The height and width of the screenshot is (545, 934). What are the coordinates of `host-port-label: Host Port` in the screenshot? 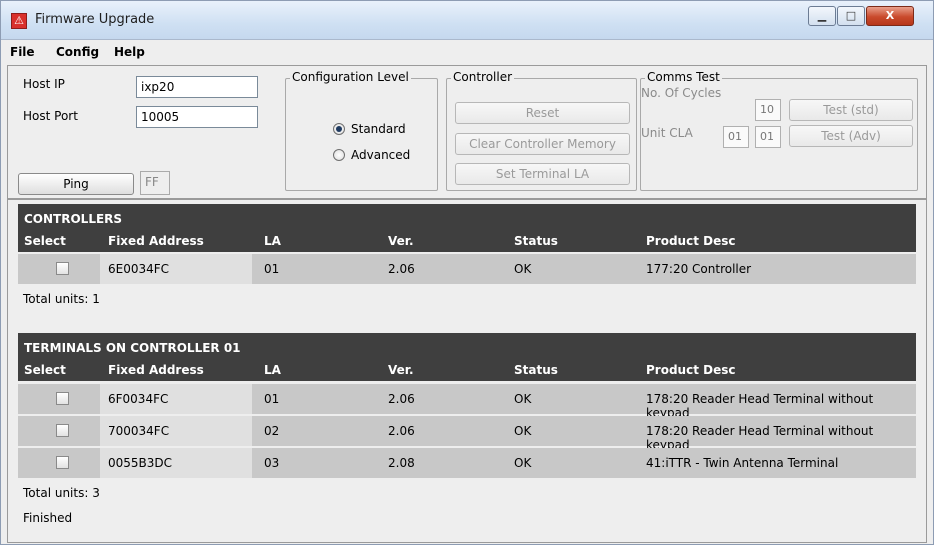 It's located at (50, 116).